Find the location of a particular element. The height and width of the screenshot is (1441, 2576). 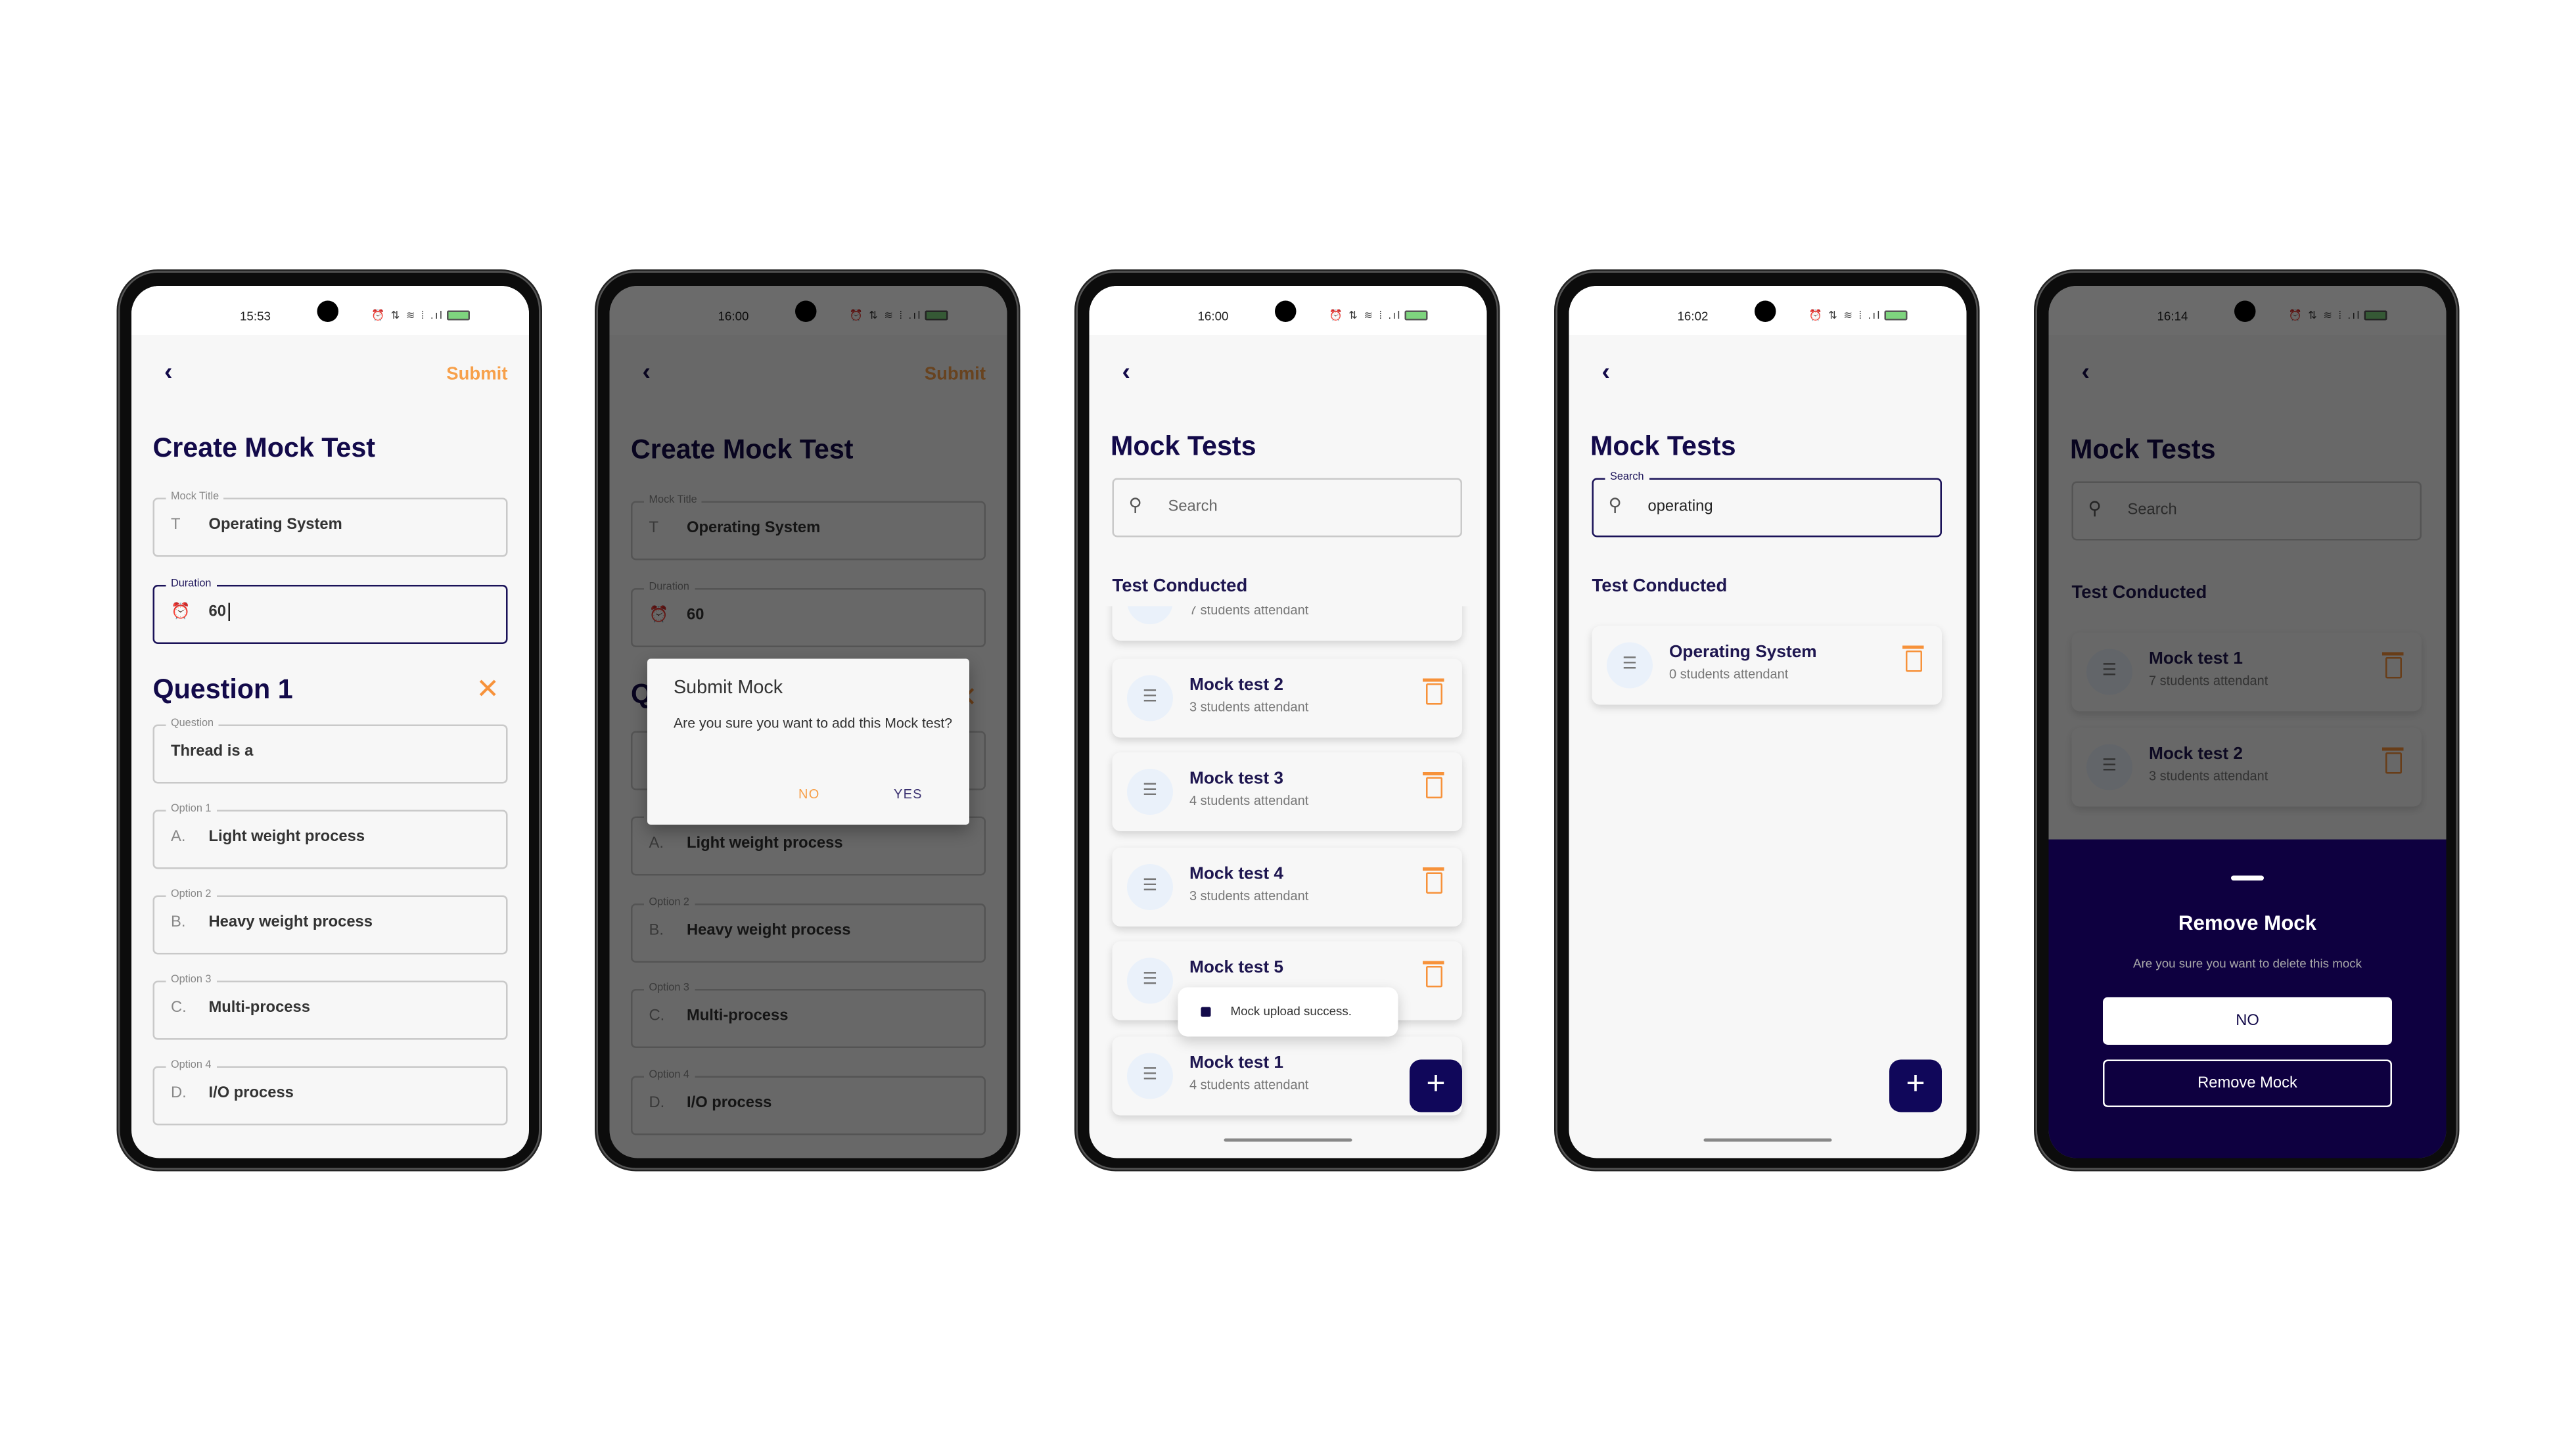

remove-mock-button: Remove Mock is located at coordinates (2247, 1083).